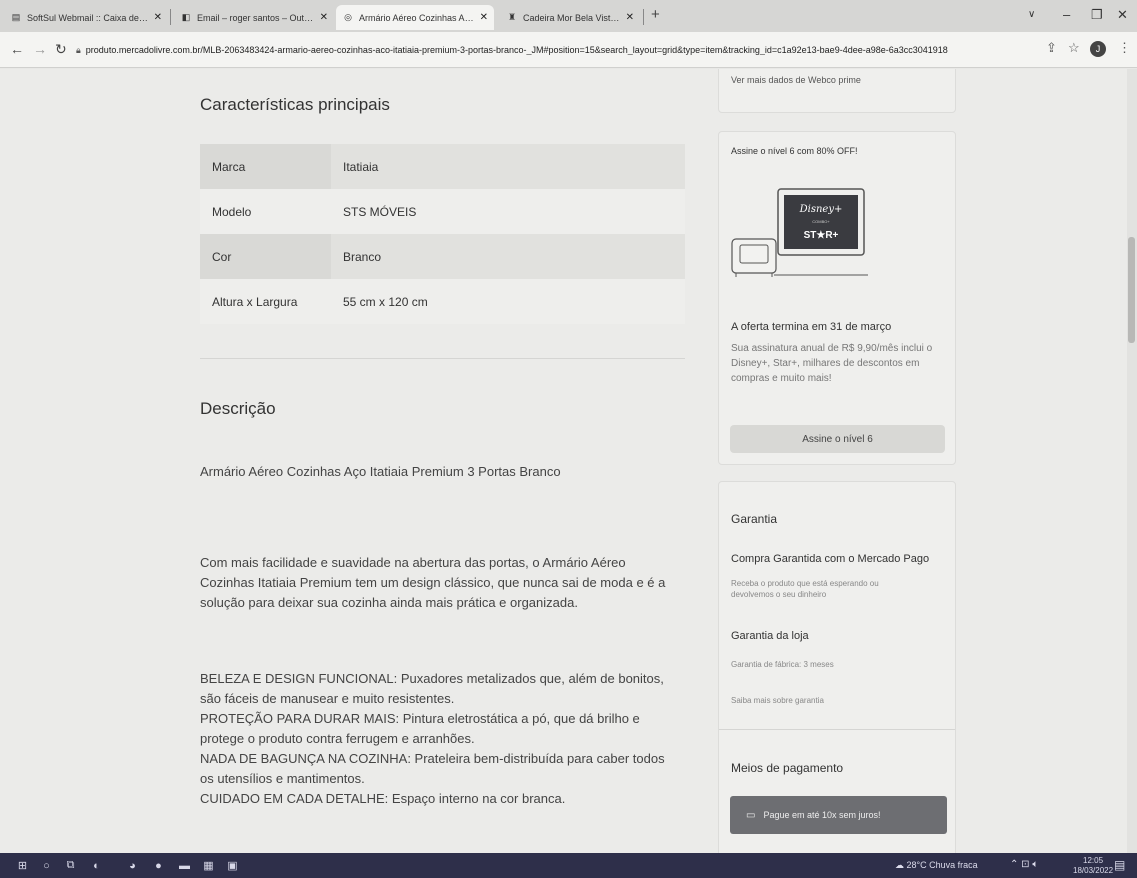 This screenshot has width=1137, height=878. Describe the element at coordinates (837, 729) in the screenshot. I see `card-divider` at that location.